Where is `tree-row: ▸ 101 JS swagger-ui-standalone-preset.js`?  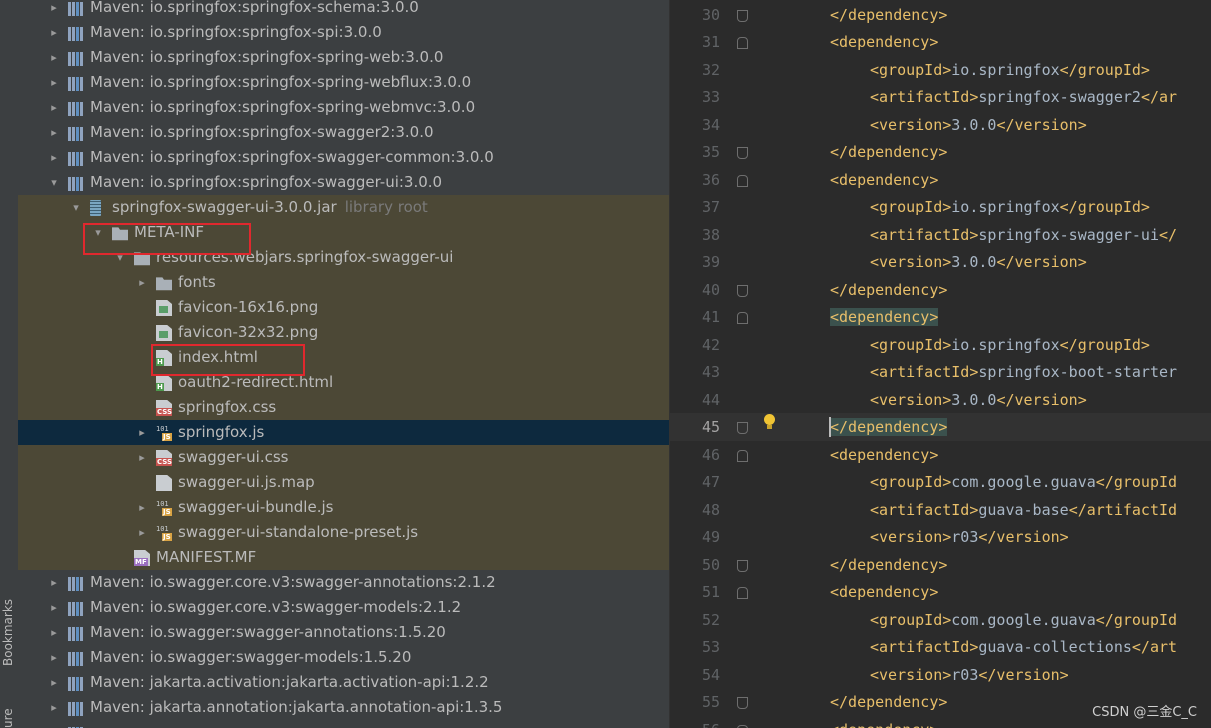 tree-row: ▸ 101 JS swagger-ui-standalone-preset.js is located at coordinates (343, 532).